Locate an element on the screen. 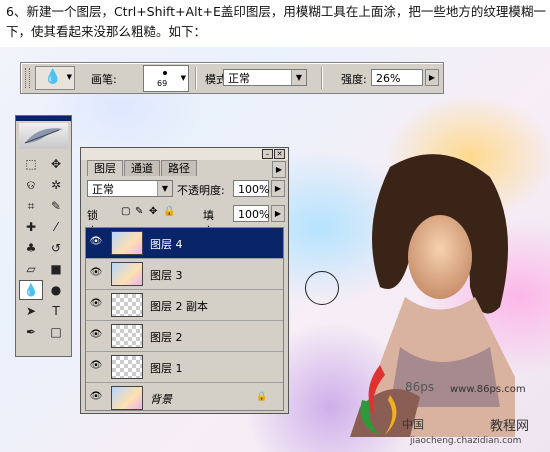 The height and width of the screenshot is (452, 550). tab-channels: 通道 is located at coordinates (142, 168).